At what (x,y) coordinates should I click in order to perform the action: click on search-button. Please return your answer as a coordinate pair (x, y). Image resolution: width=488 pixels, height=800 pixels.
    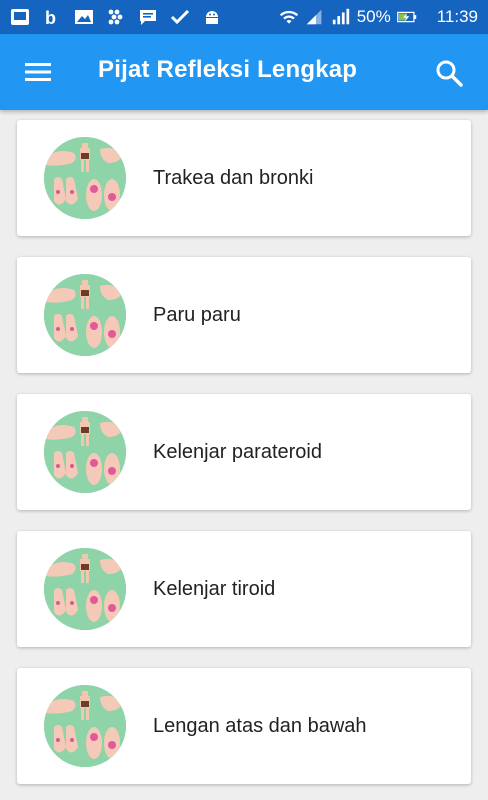
    Looking at the image, I should click on (449, 73).